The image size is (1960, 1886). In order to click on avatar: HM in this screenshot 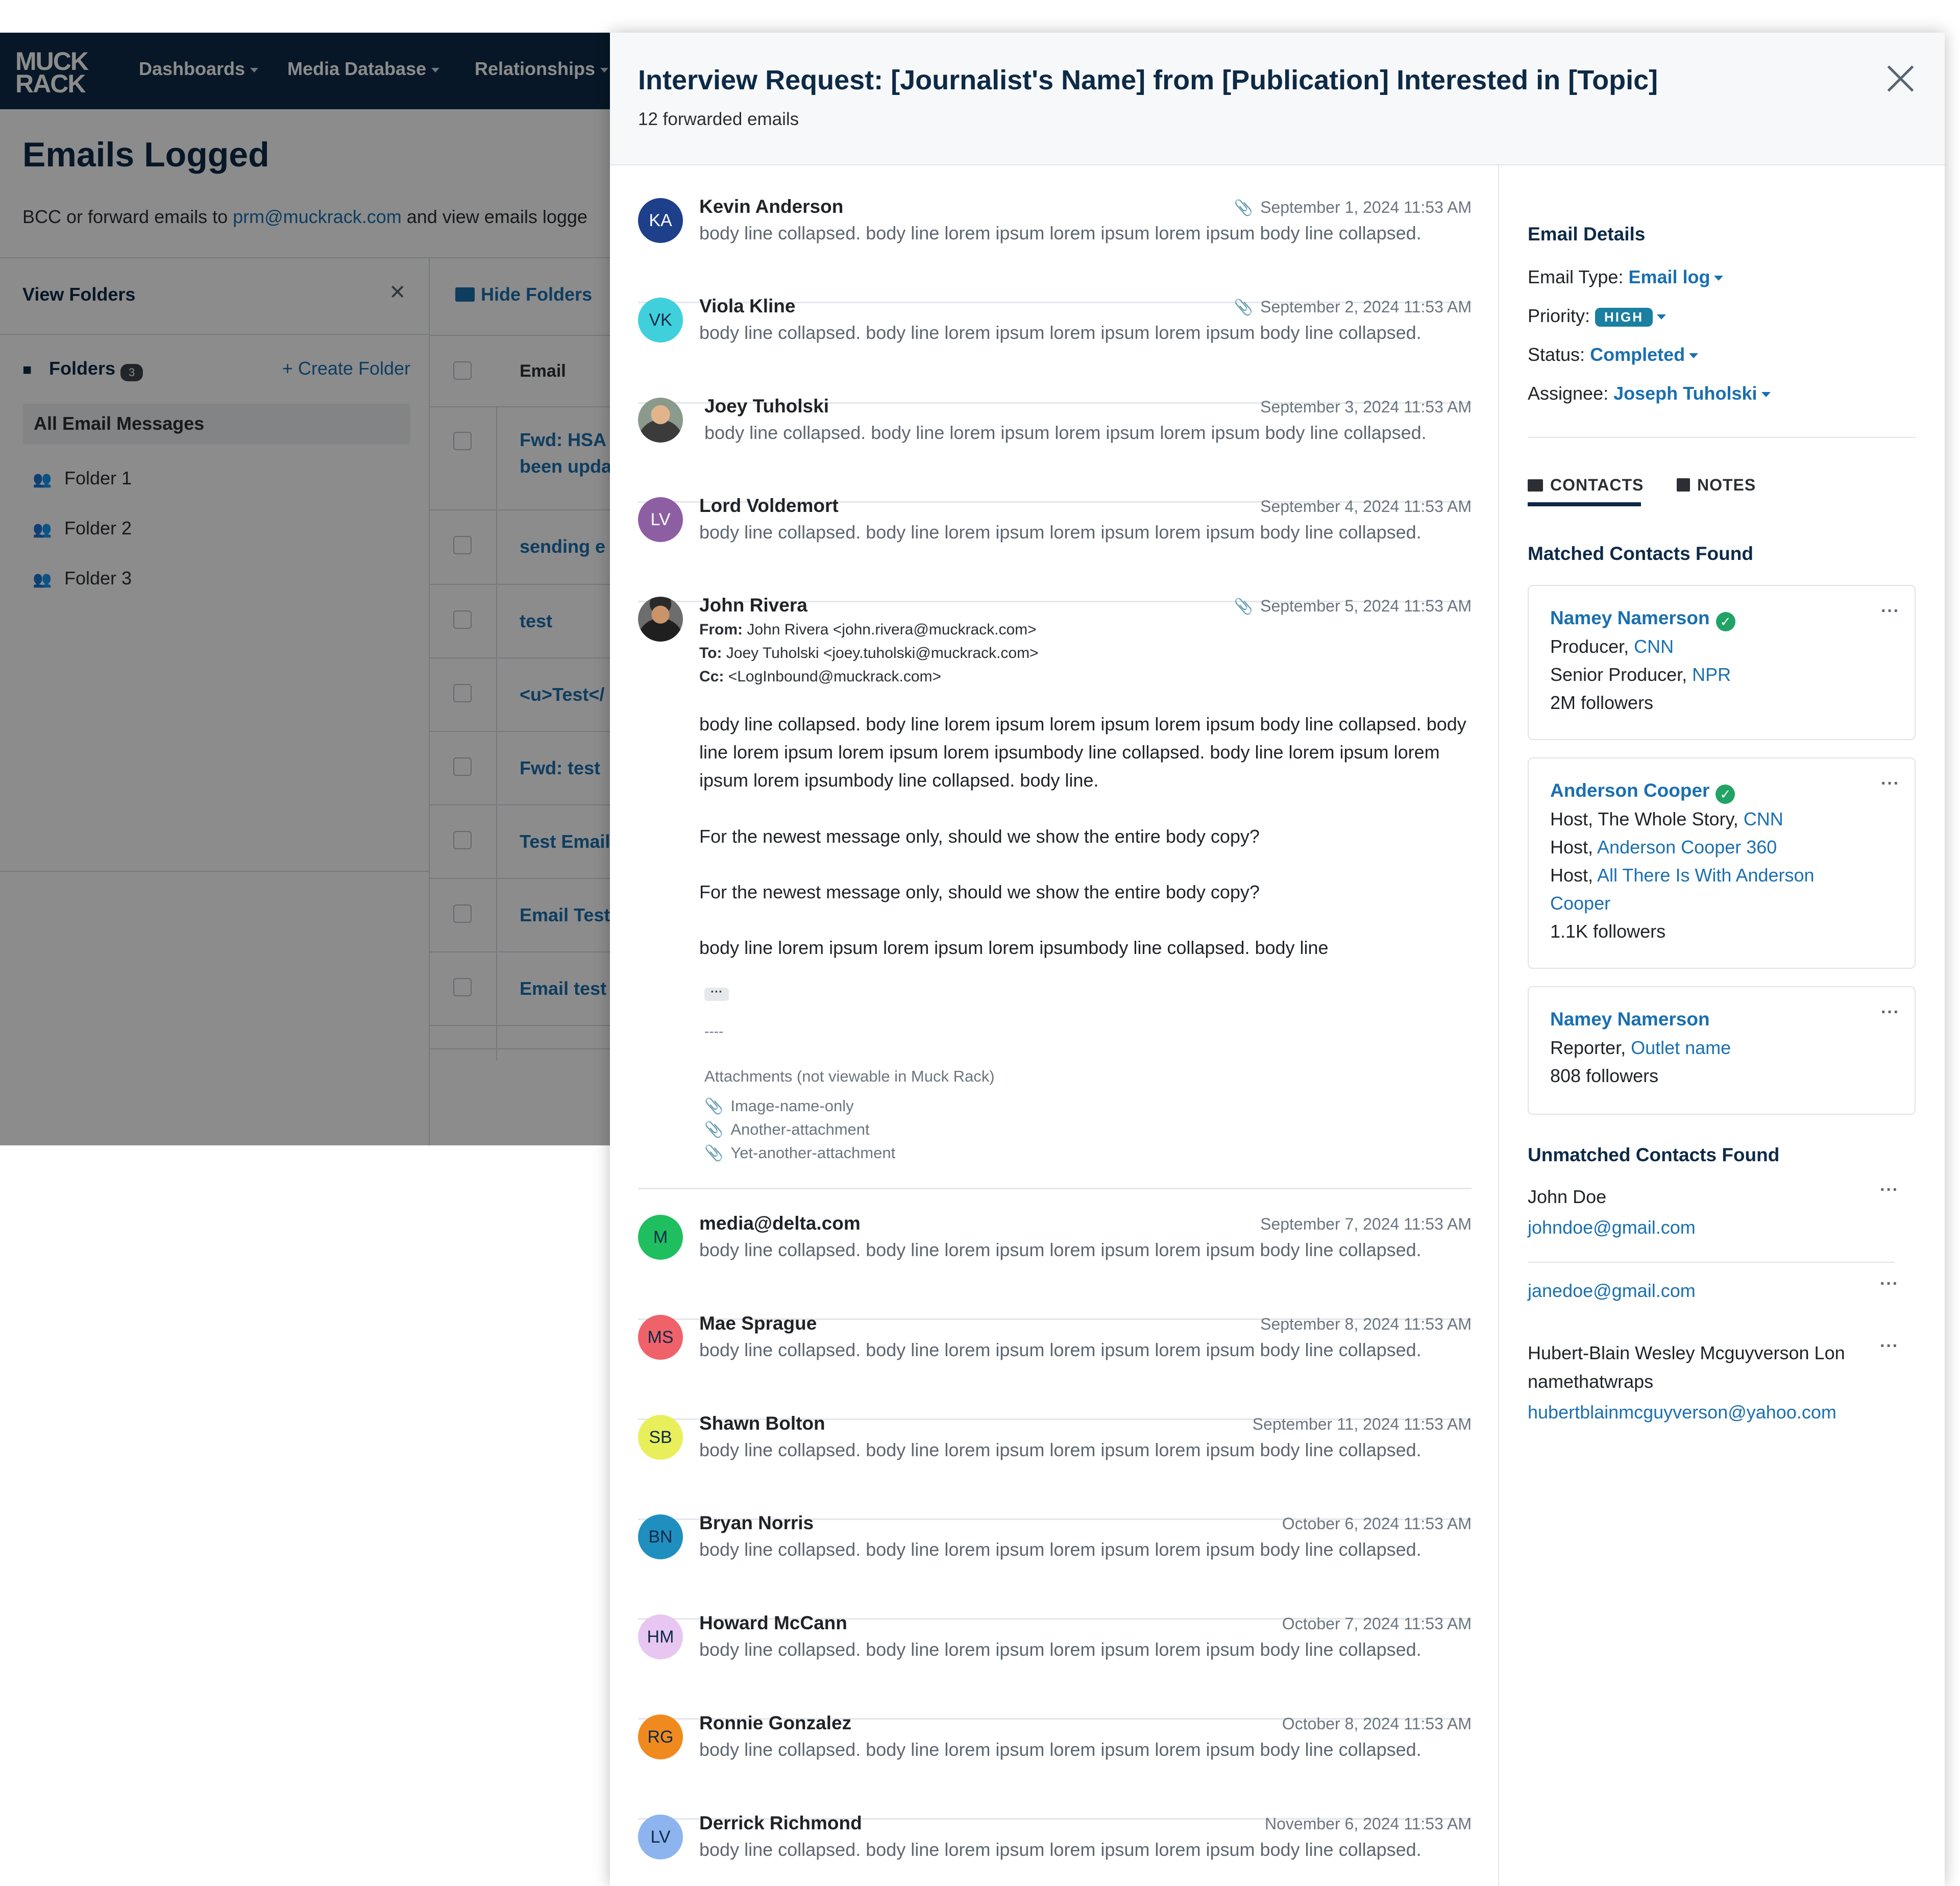, I will do `click(660, 1636)`.